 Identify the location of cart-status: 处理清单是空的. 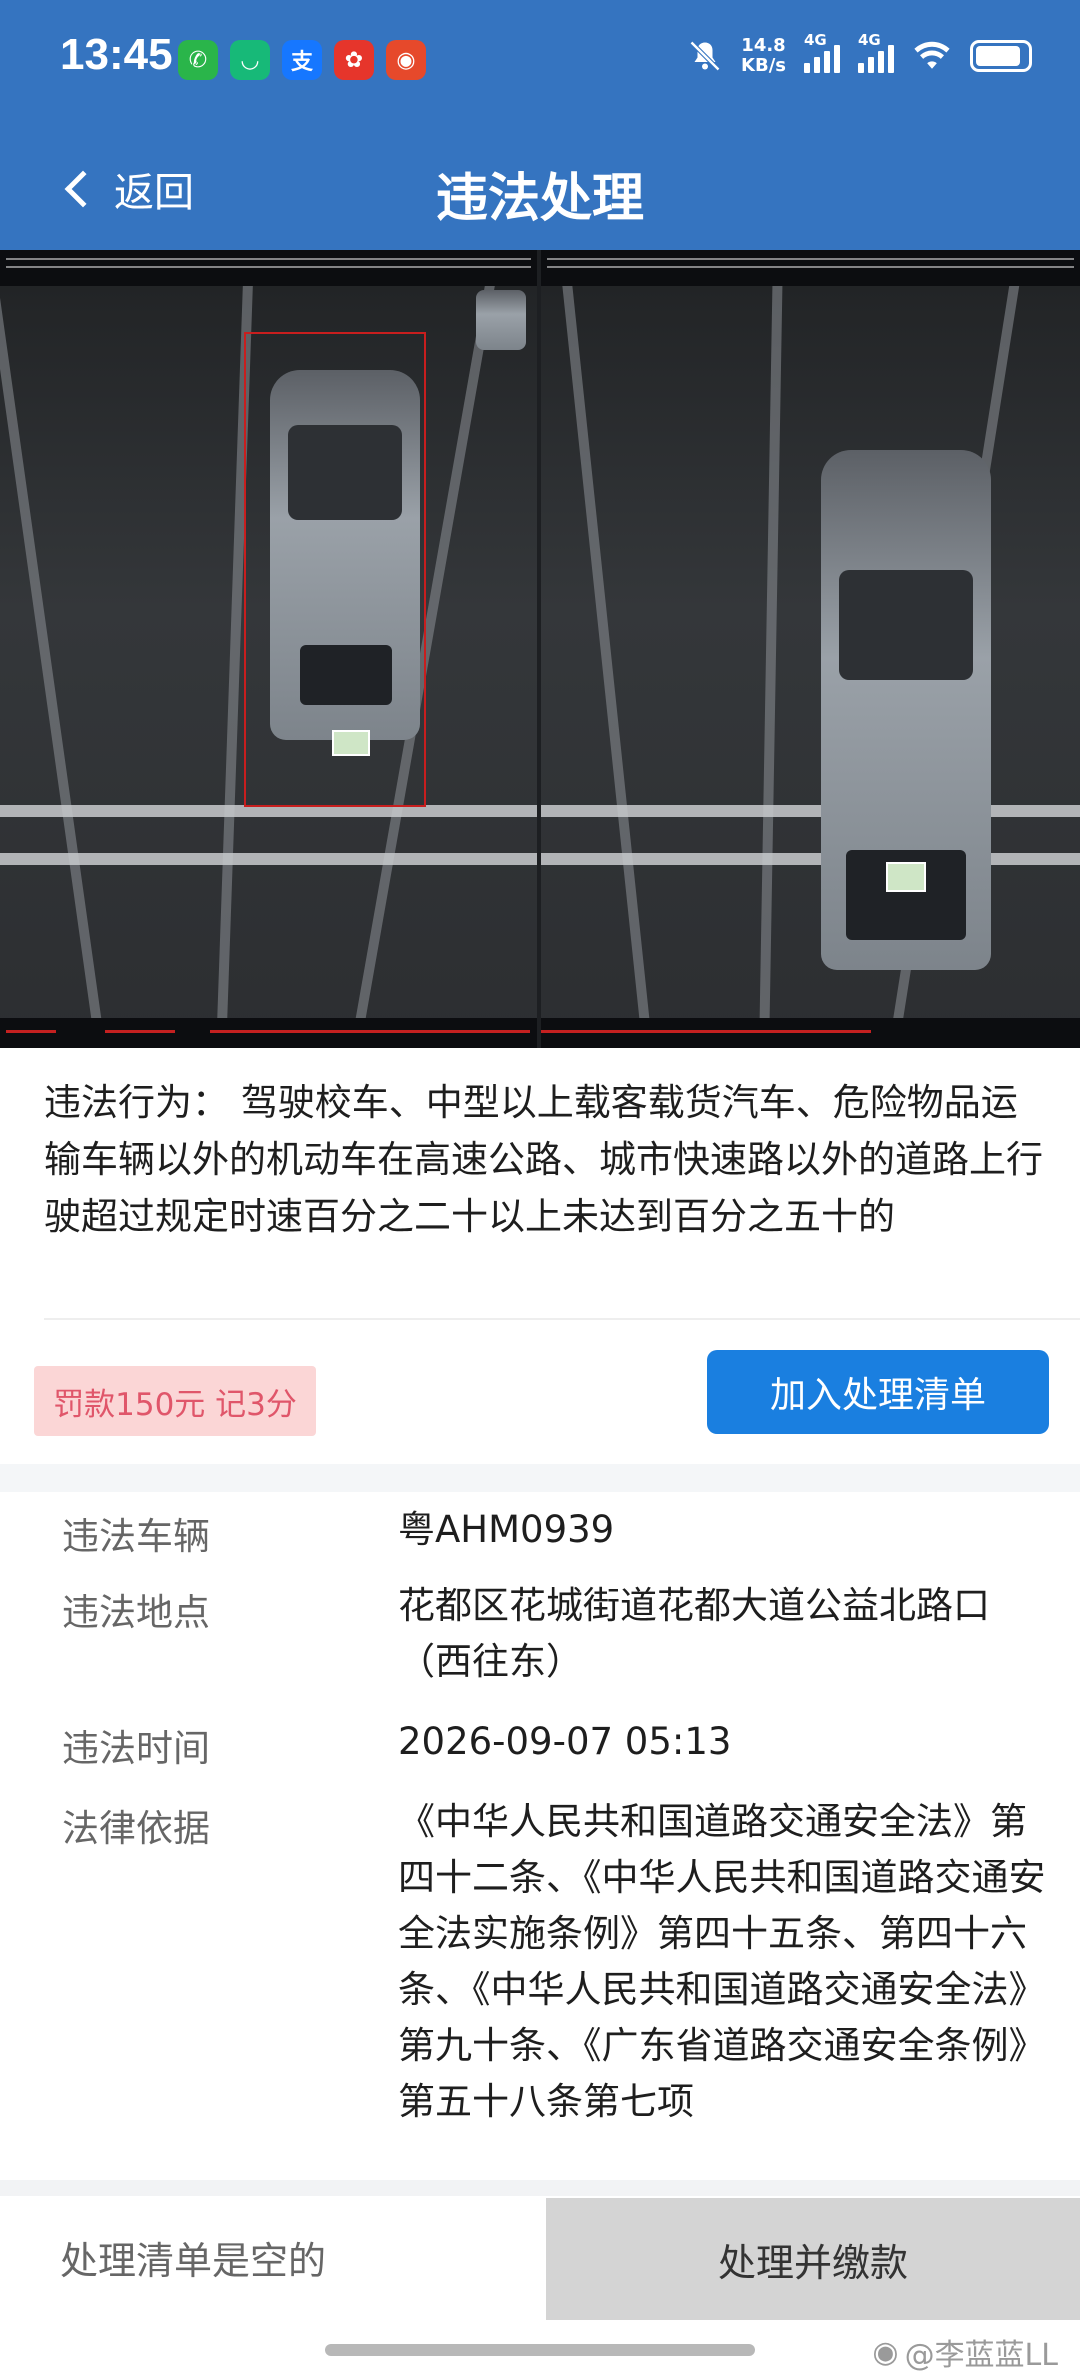
(193, 2261).